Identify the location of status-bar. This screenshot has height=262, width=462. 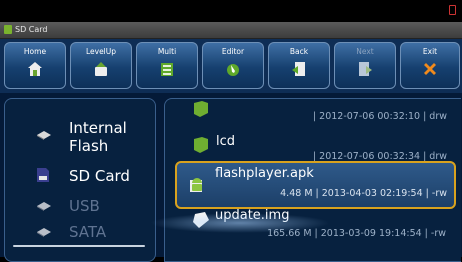
(231, 11).